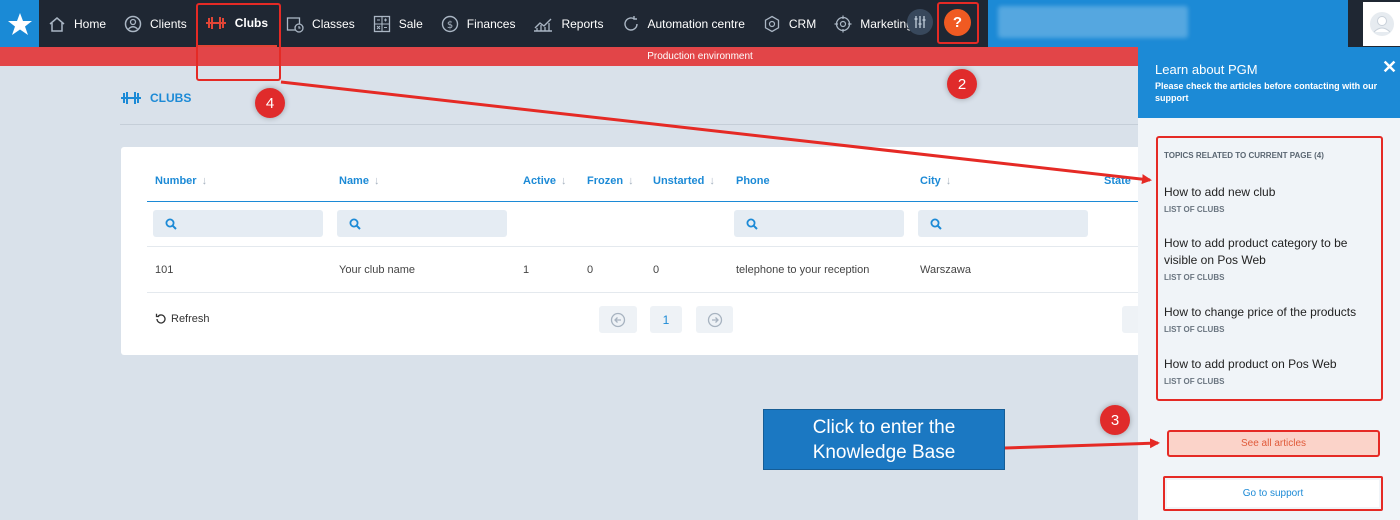 This screenshot has height=520, width=1400. I want to click on annotation-badge: 4, so click(270, 103).